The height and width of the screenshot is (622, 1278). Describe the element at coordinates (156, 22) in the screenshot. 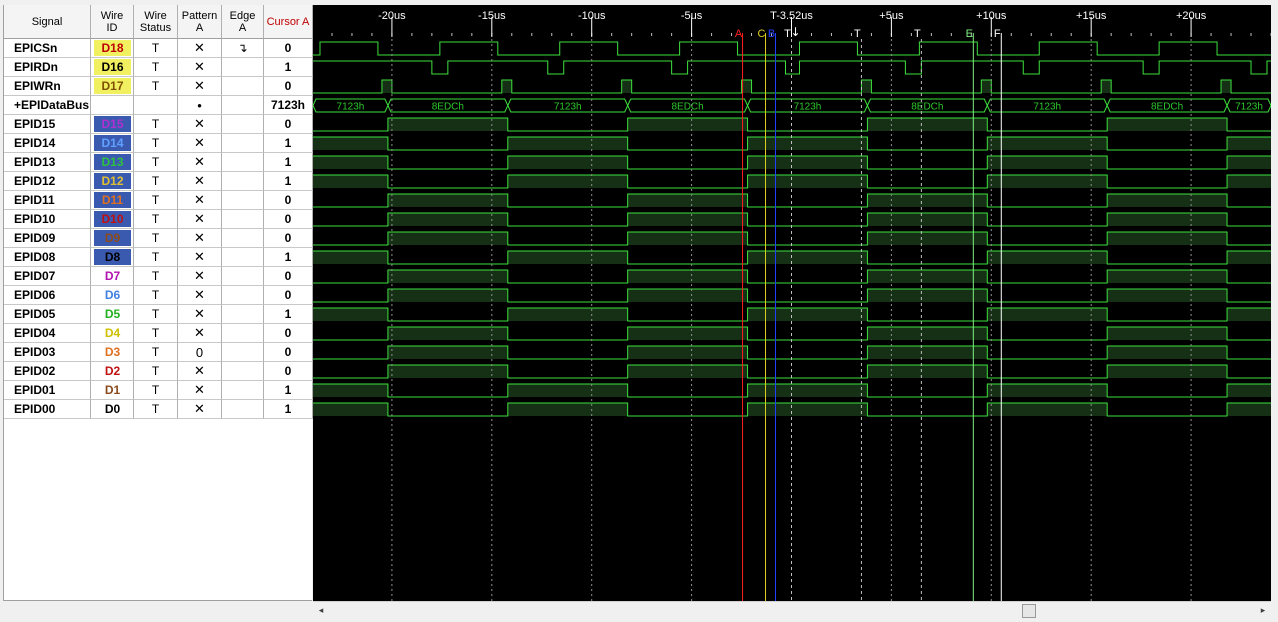

I see `header-wire-status: Wire Status` at that location.